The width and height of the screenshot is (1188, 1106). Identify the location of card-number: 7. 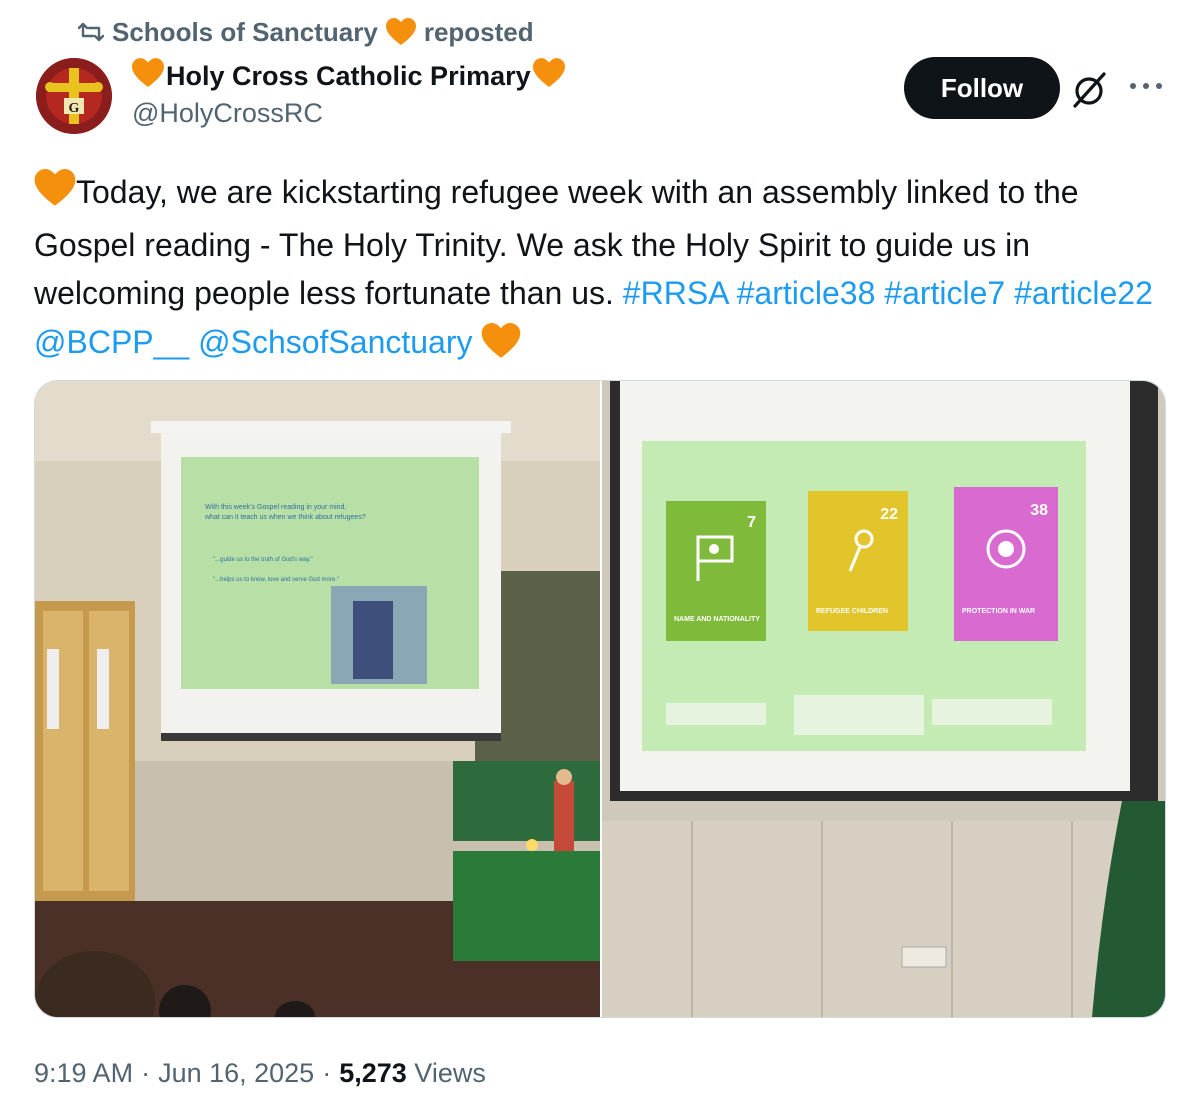
(751, 522).